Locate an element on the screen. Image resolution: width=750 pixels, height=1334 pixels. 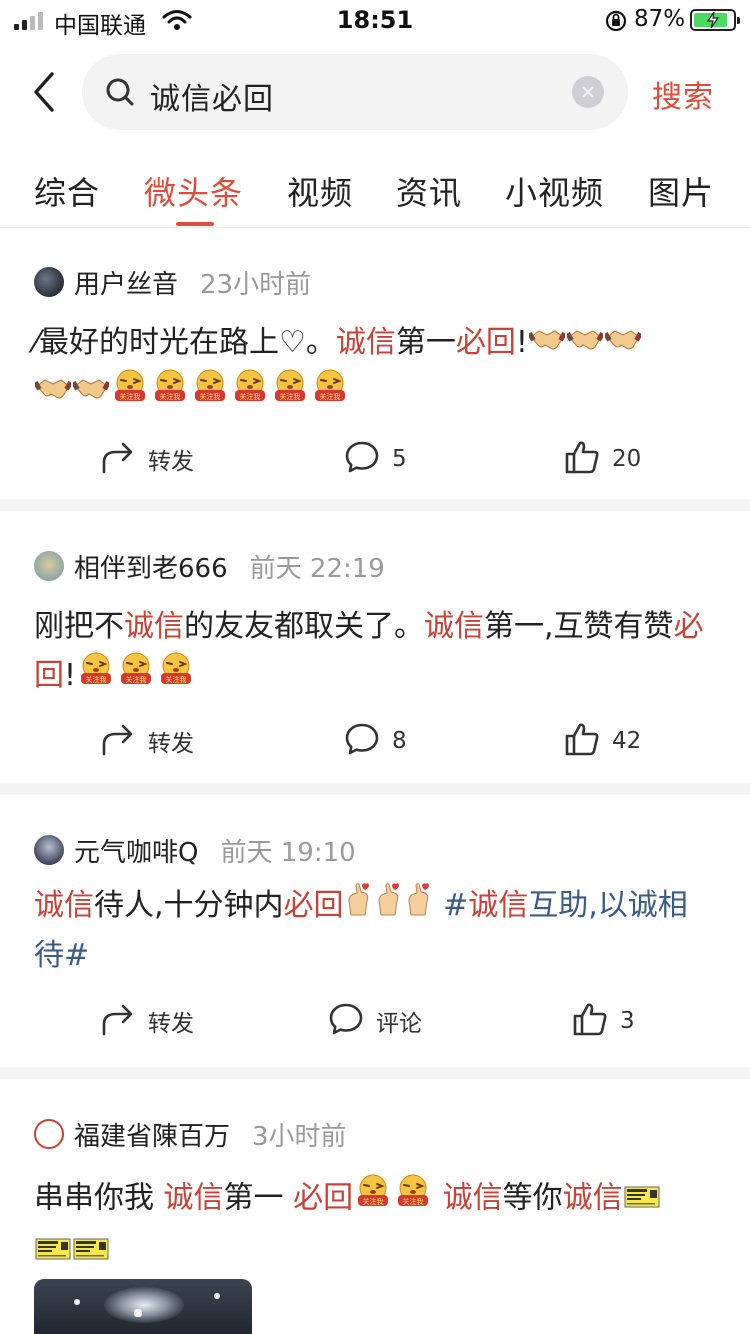
search-icon is located at coordinates (120, 94).